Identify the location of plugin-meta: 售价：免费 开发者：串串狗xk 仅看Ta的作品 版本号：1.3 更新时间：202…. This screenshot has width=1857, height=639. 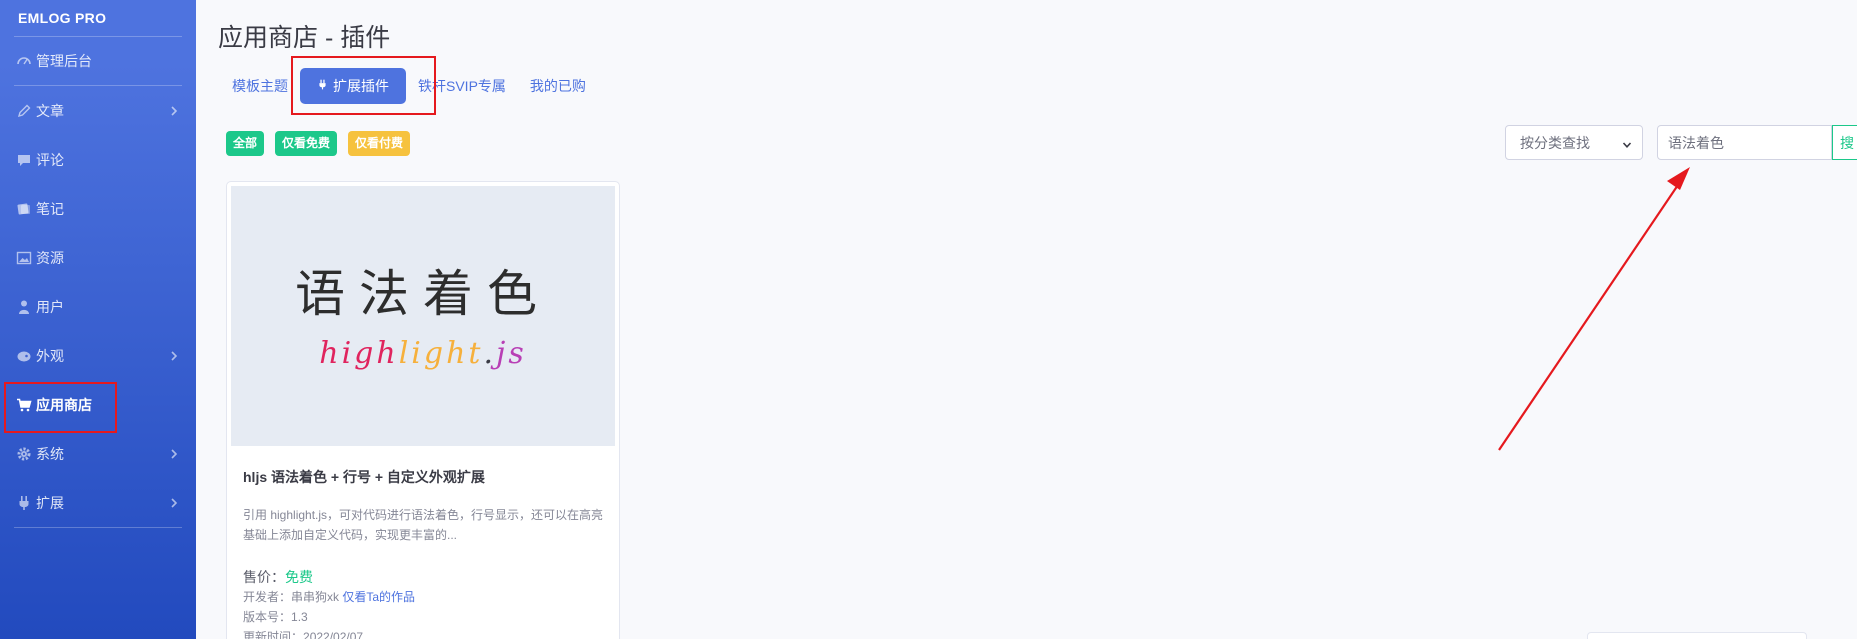
(424, 603).